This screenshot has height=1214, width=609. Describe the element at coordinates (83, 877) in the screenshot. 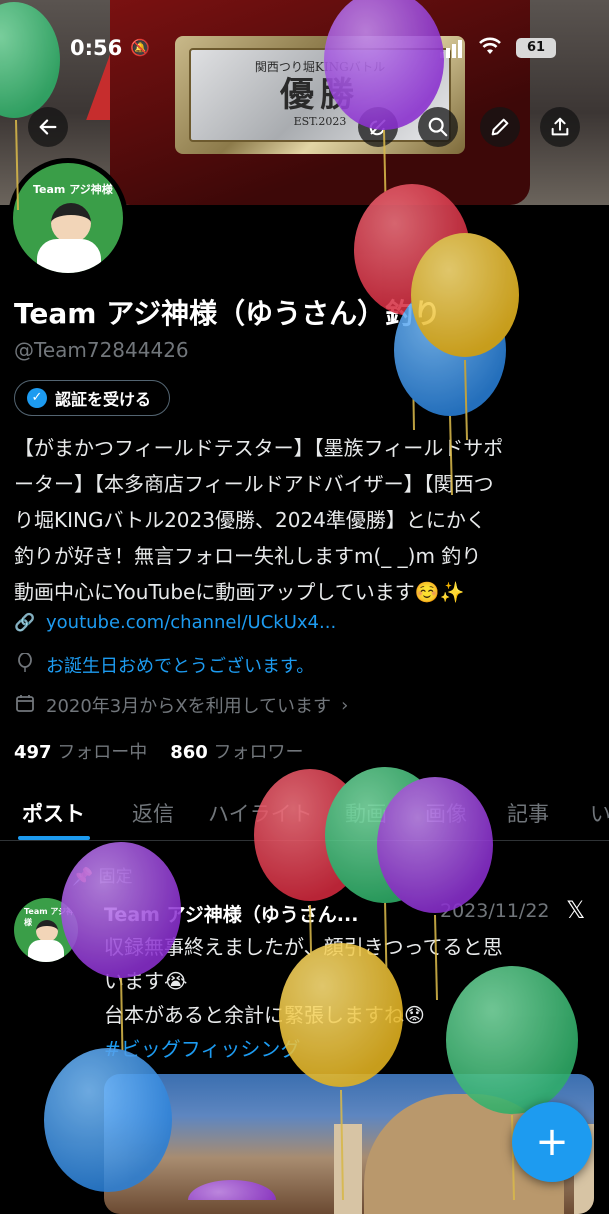

I see `pin-icon: 📌` at that location.